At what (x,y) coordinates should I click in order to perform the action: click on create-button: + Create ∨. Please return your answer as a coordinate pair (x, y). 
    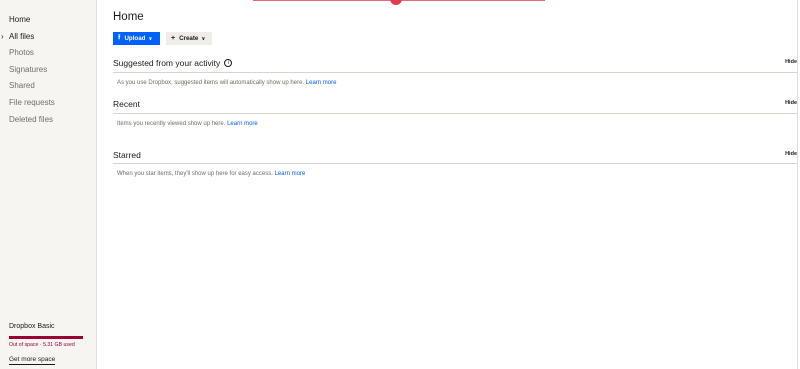
    Looking at the image, I should click on (189, 38).